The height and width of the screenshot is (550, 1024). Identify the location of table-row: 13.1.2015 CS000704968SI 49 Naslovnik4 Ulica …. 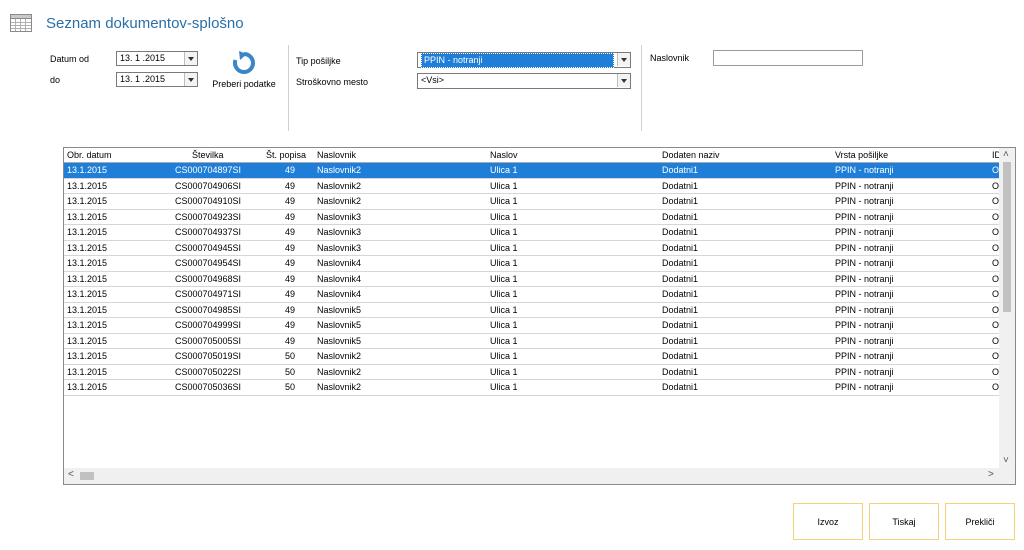
(532, 279).